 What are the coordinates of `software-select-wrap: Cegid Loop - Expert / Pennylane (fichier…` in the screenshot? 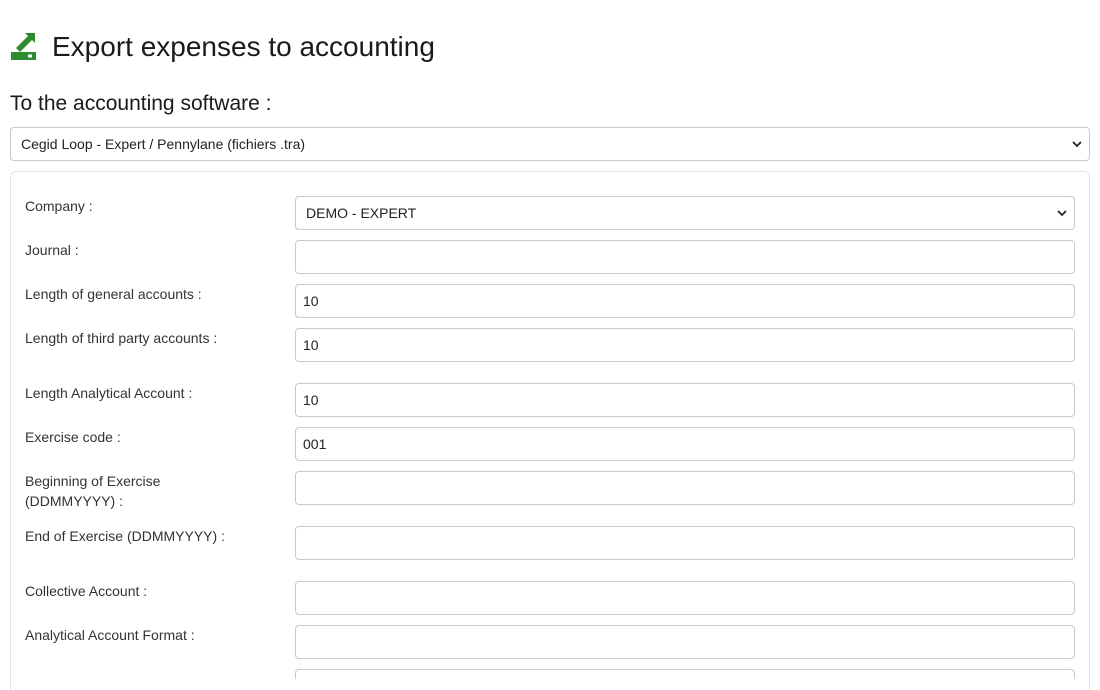 It's located at (550, 144).